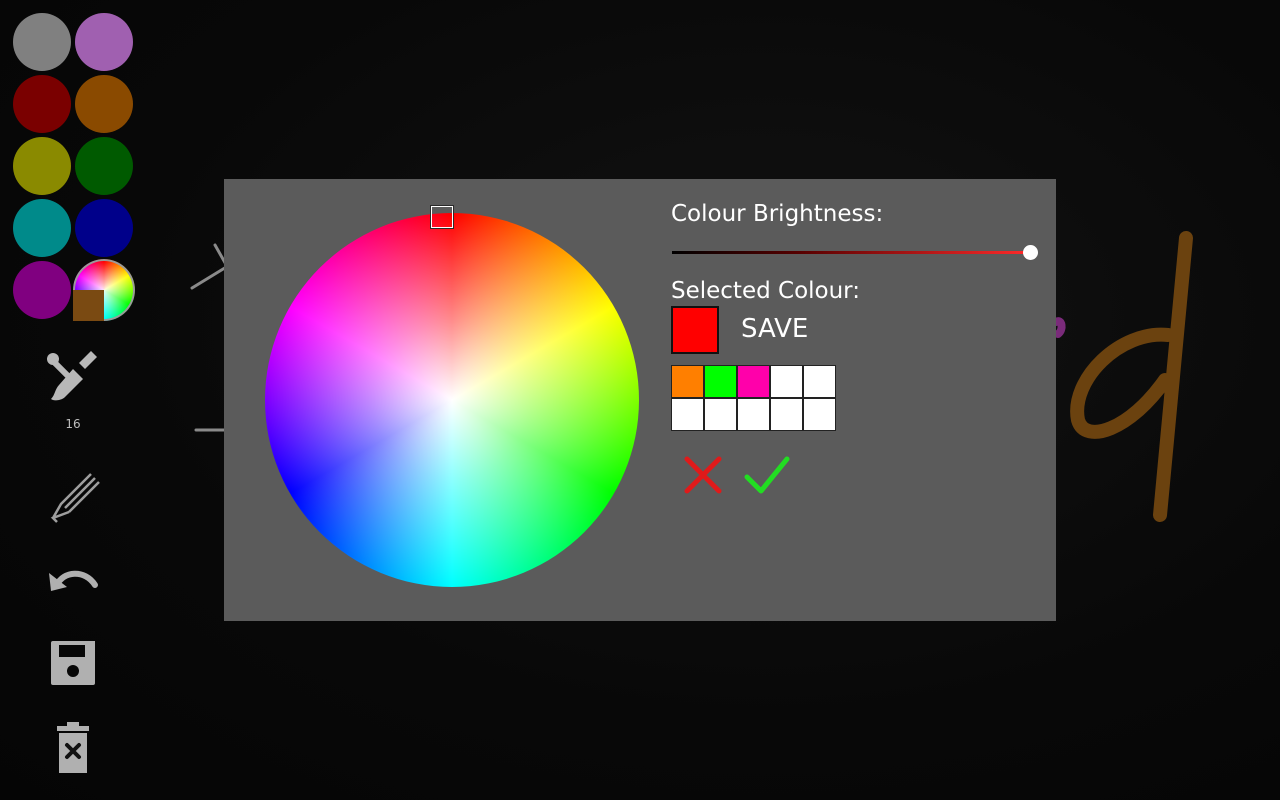  I want to click on palette-swatch-navy, so click(104, 228).